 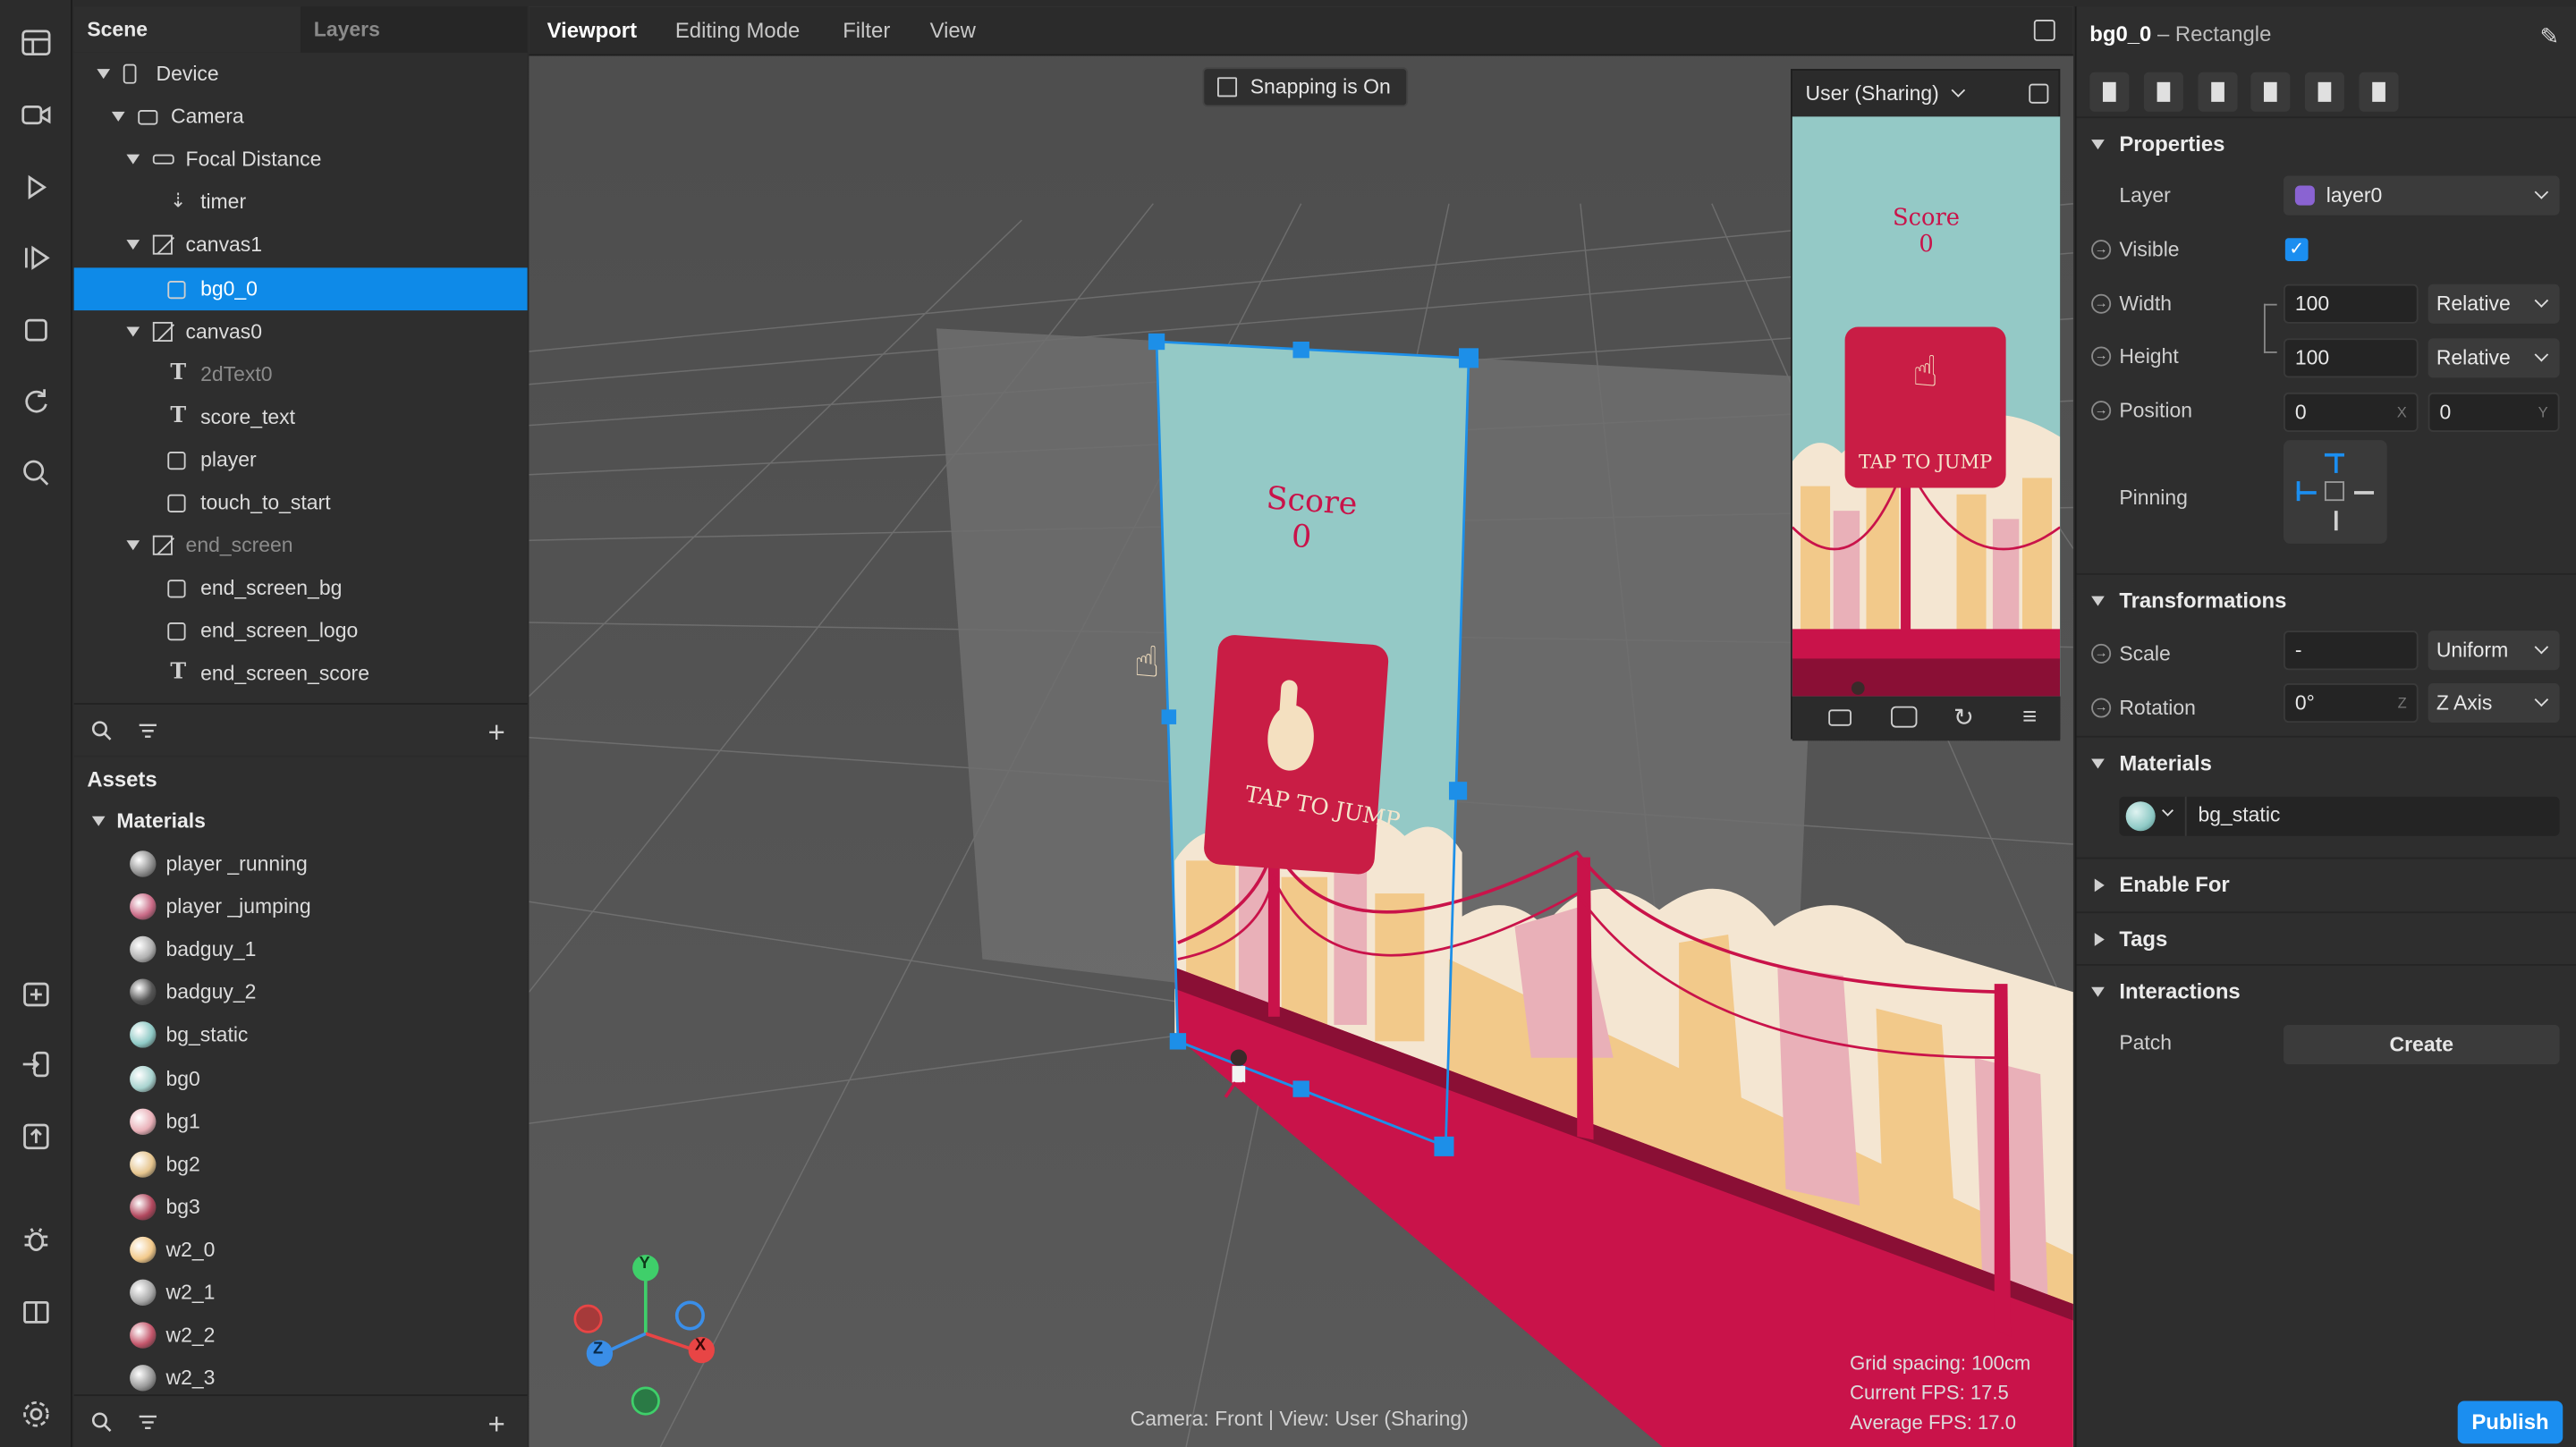 I want to click on asset-item-w2-0: w2_0, so click(x=301, y=1250).